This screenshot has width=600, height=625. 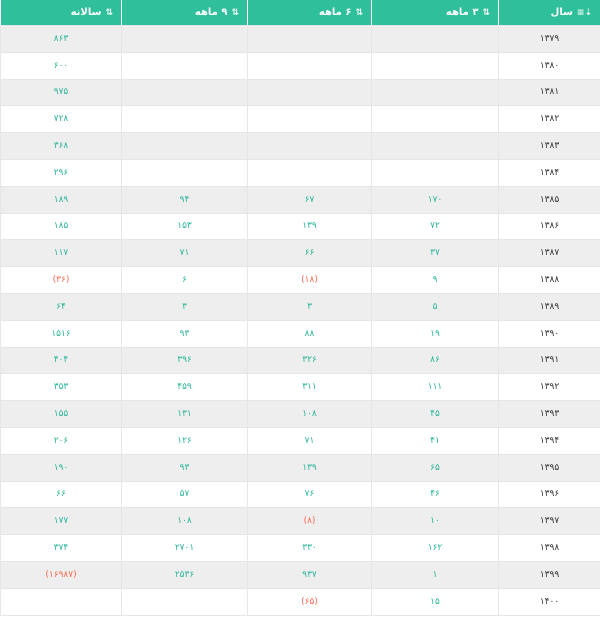 I want to click on cell-6-month: ۱۰۸, so click(x=309, y=414).